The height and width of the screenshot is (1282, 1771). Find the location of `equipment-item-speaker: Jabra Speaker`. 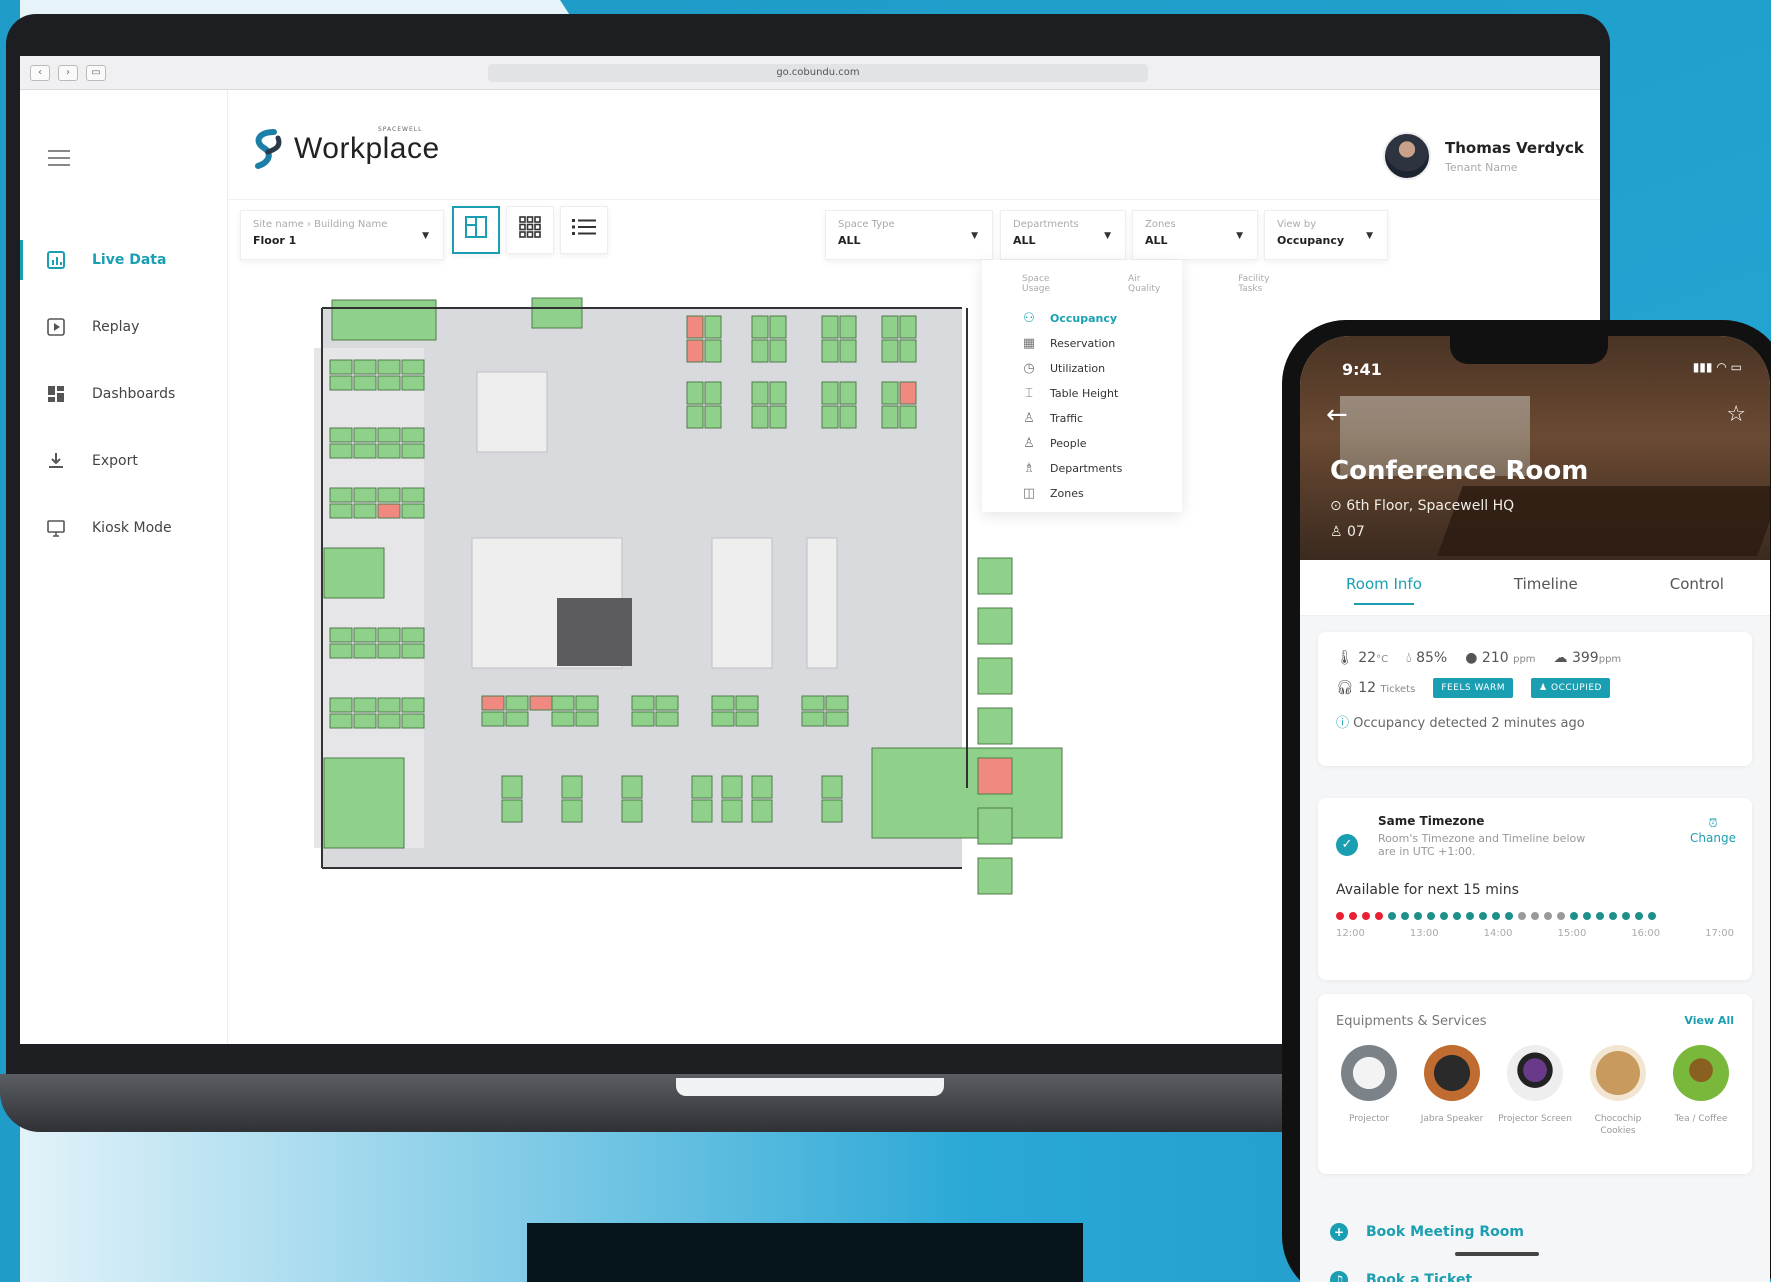

equipment-item-speaker: Jabra Speaker is located at coordinates (1452, 1091).